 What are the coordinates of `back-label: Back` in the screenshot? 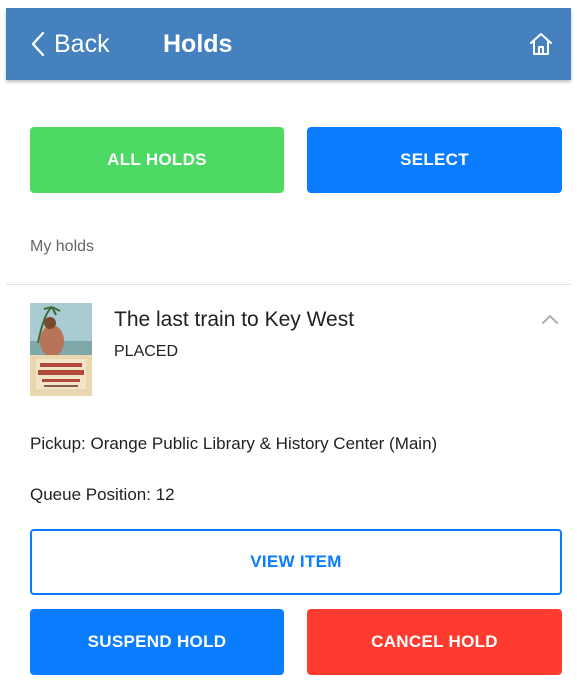 It's located at (82, 43).